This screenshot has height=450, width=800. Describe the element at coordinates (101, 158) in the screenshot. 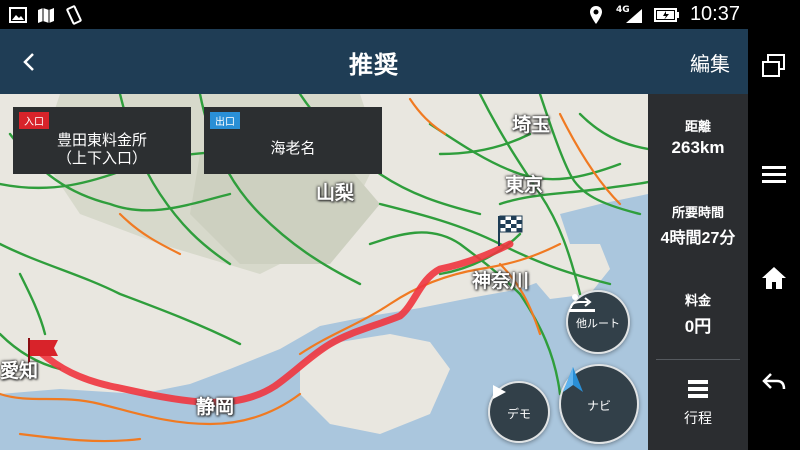

I see `entrance-name-line2: （上下入口）` at that location.